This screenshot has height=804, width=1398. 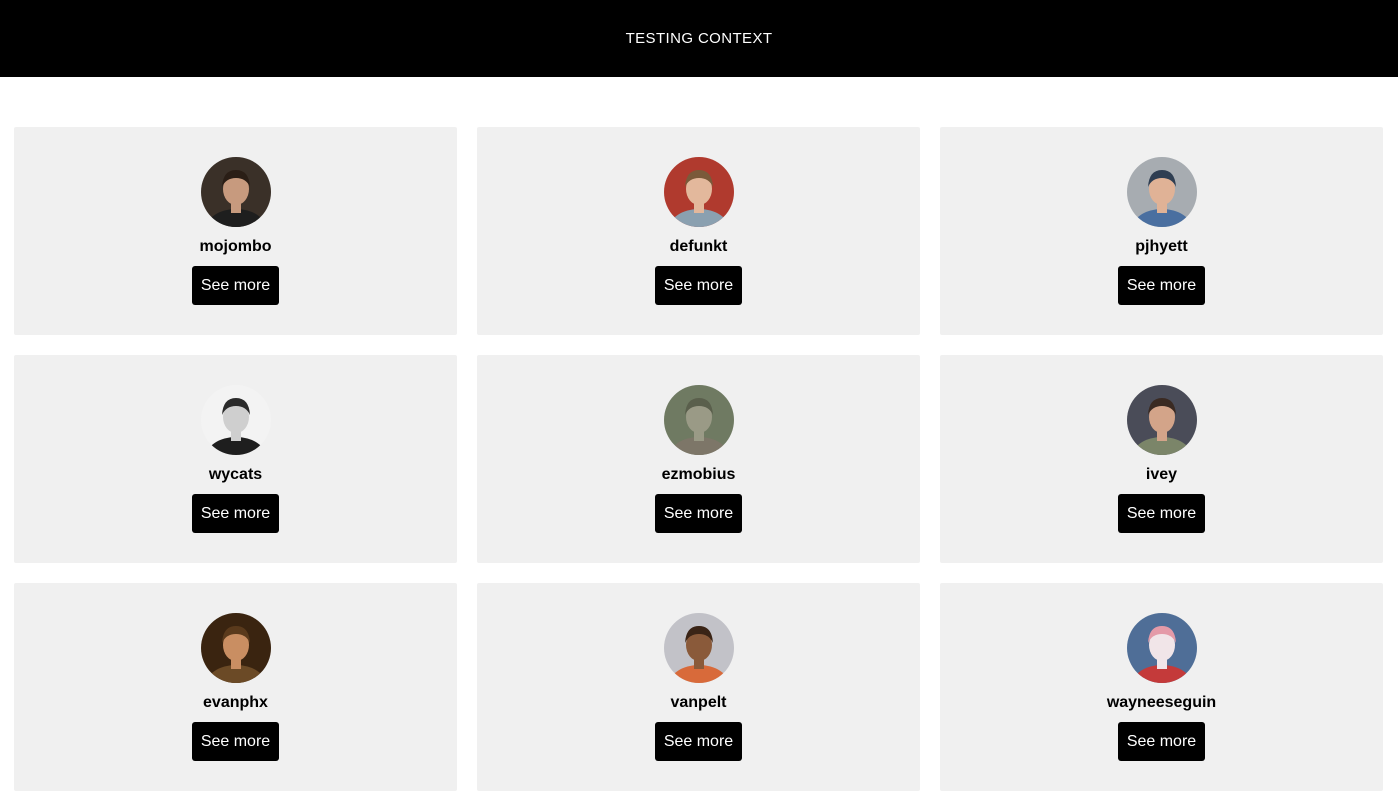 What do you see at coordinates (235, 702) in the screenshot?
I see `username: evanphx` at bounding box center [235, 702].